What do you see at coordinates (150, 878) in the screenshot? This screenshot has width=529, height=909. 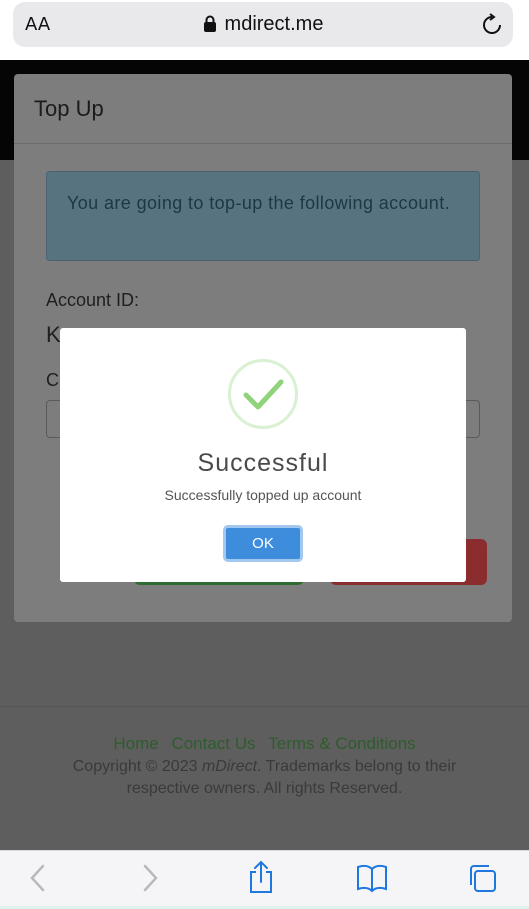 I see `forward-icon` at bounding box center [150, 878].